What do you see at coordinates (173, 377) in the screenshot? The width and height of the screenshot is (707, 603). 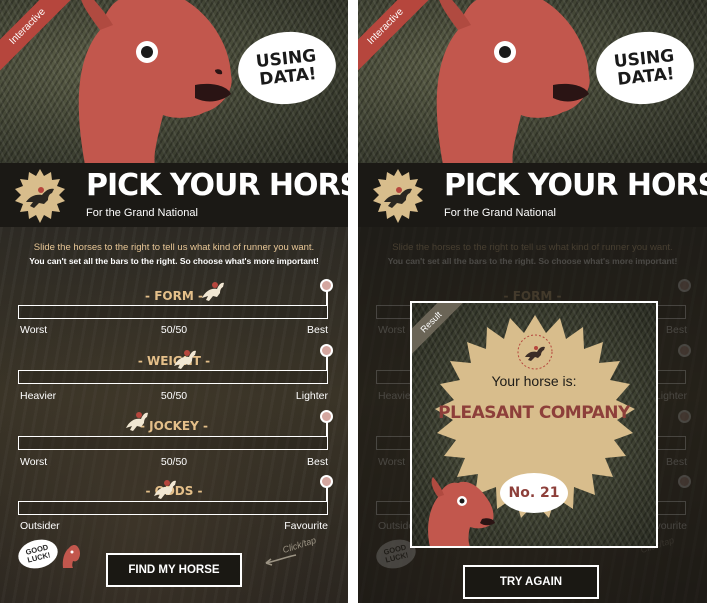 I see `slider-weight-track` at bounding box center [173, 377].